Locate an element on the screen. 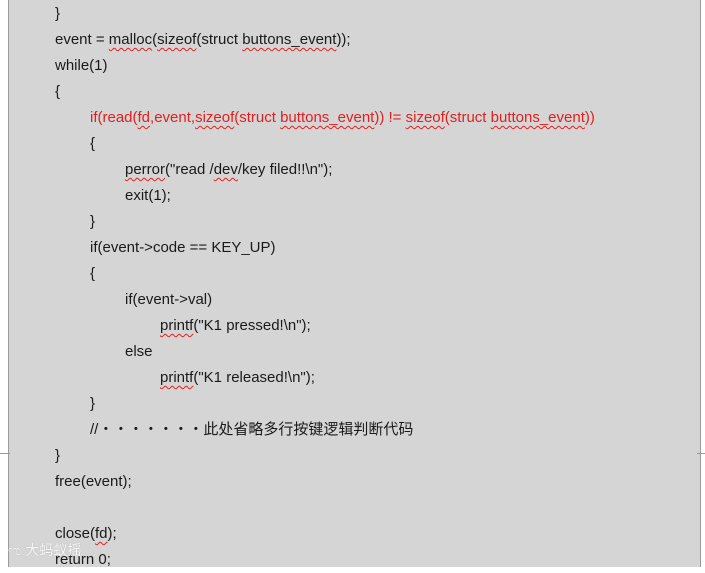 The width and height of the screenshot is (705, 573). spellcheck-flagged-word: dev is located at coordinates (225, 169).